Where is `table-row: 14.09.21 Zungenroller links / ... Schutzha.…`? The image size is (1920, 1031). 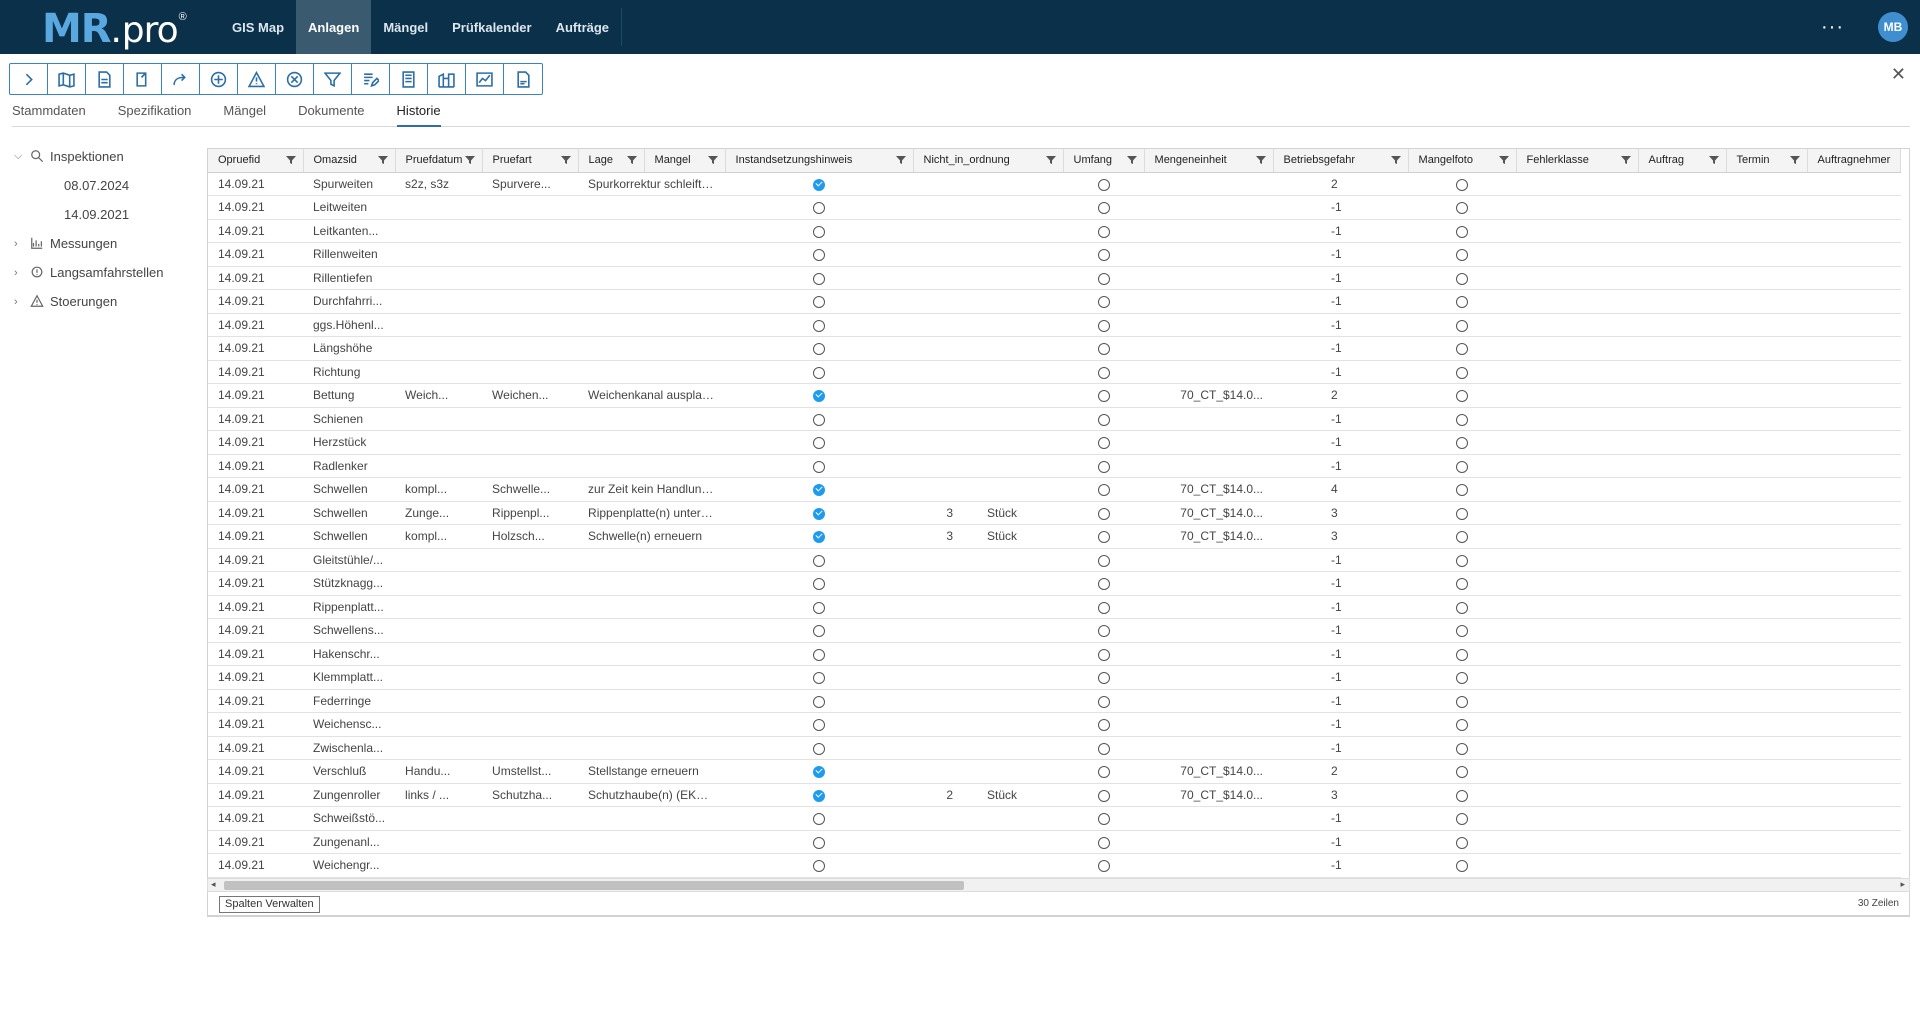
table-row: 14.09.21 Zungenroller links / ... Schutzha.… is located at coordinates (1054, 795).